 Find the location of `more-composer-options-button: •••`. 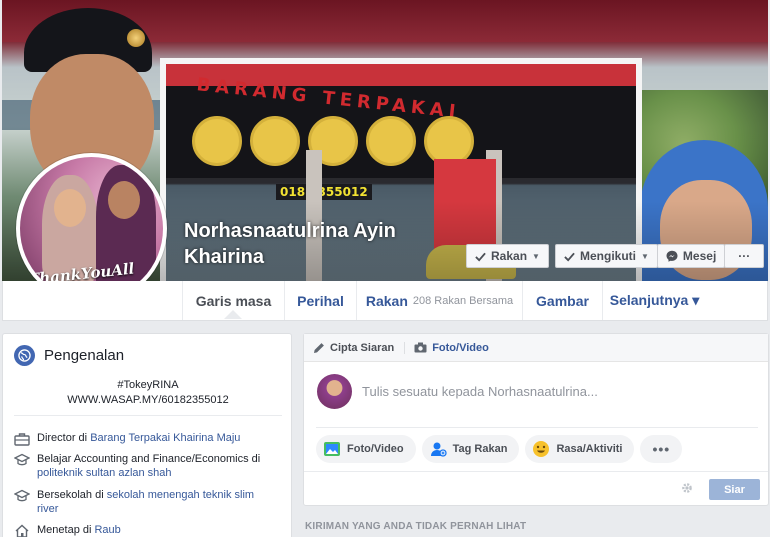

more-composer-options-button: ••• is located at coordinates (661, 449).